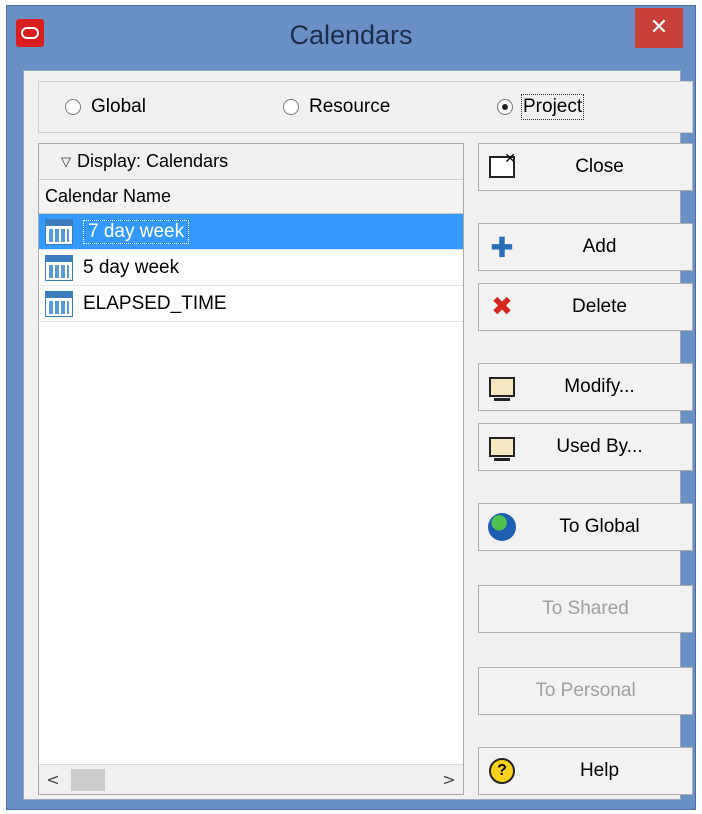 The height and width of the screenshot is (814, 702). What do you see at coordinates (53, 779) in the screenshot?
I see `scroll-left-icon: <` at bounding box center [53, 779].